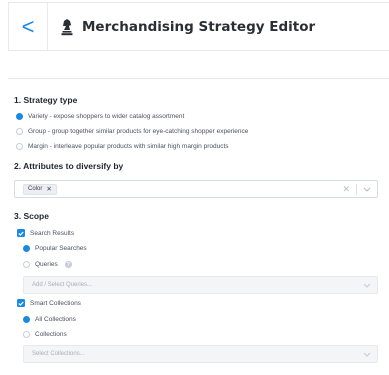 This screenshot has height=375, width=389. I want to click on attributes-heading: 2. Attributes to diversify by, so click(69, 166).